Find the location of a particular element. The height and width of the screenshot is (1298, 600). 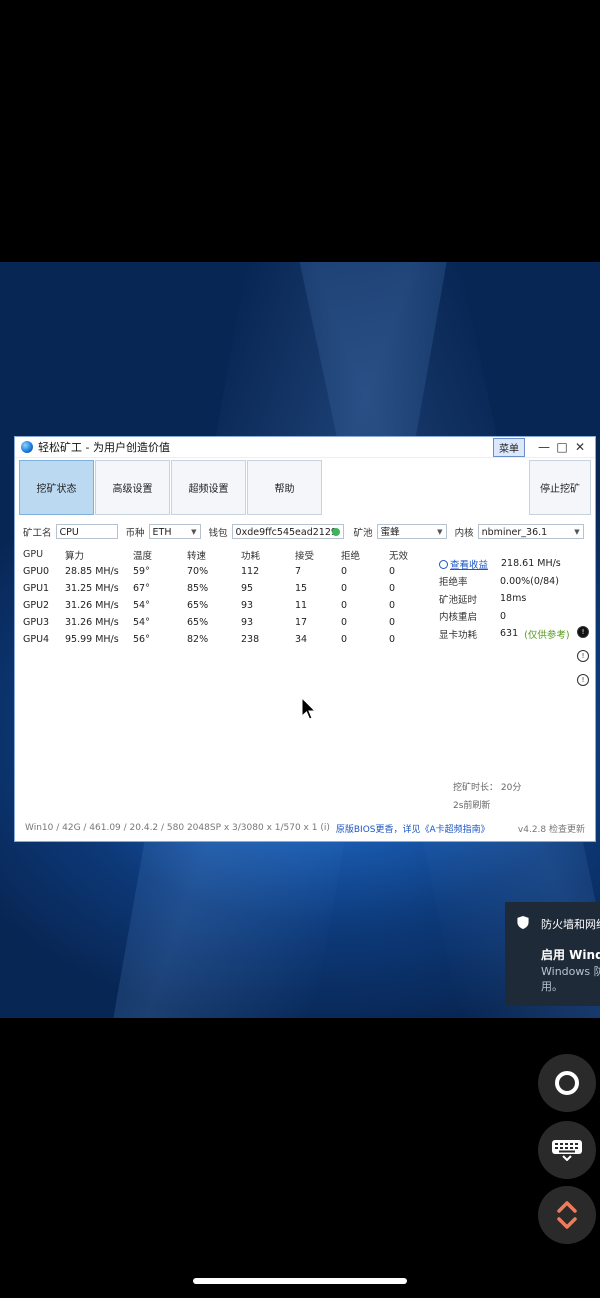

kernel-label: 内核 is located at coordinates (464, 533).